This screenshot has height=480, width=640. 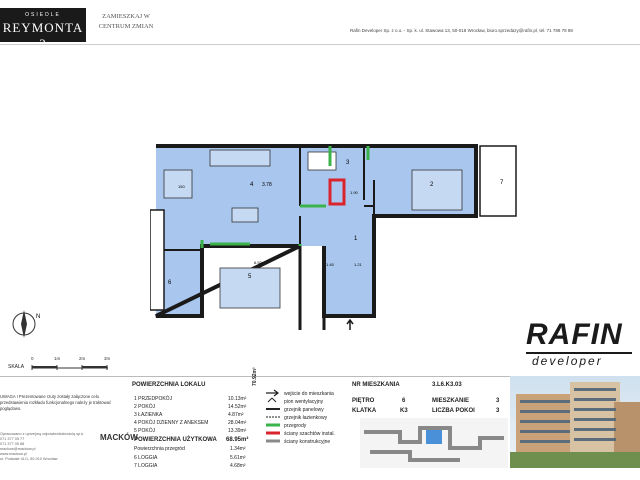 What do you see at coordinates (153, 399) in the screenshot?
I see `area-room-label: 1 PRZEDPOKÓJ` at bounding box center [153, 399].